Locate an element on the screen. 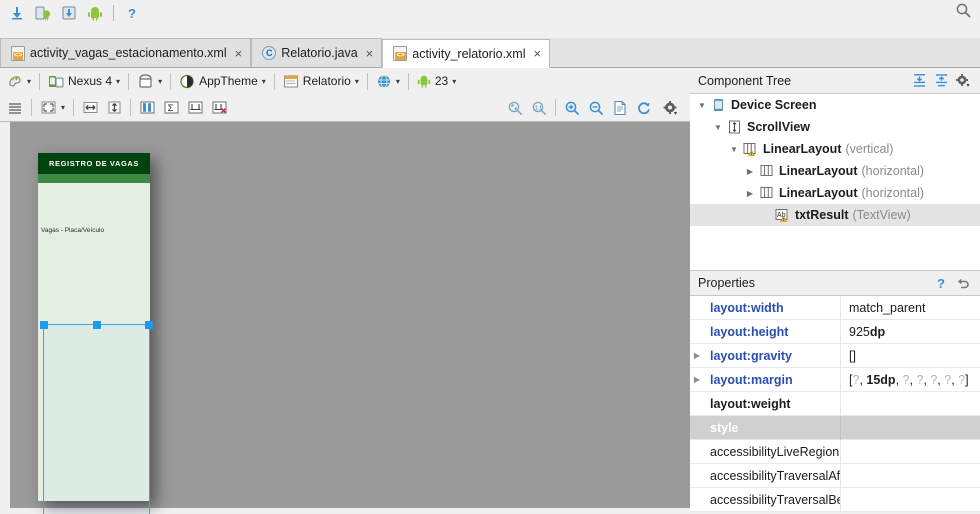  canvas-bottom-gutter is located at coordinates (345, 511).